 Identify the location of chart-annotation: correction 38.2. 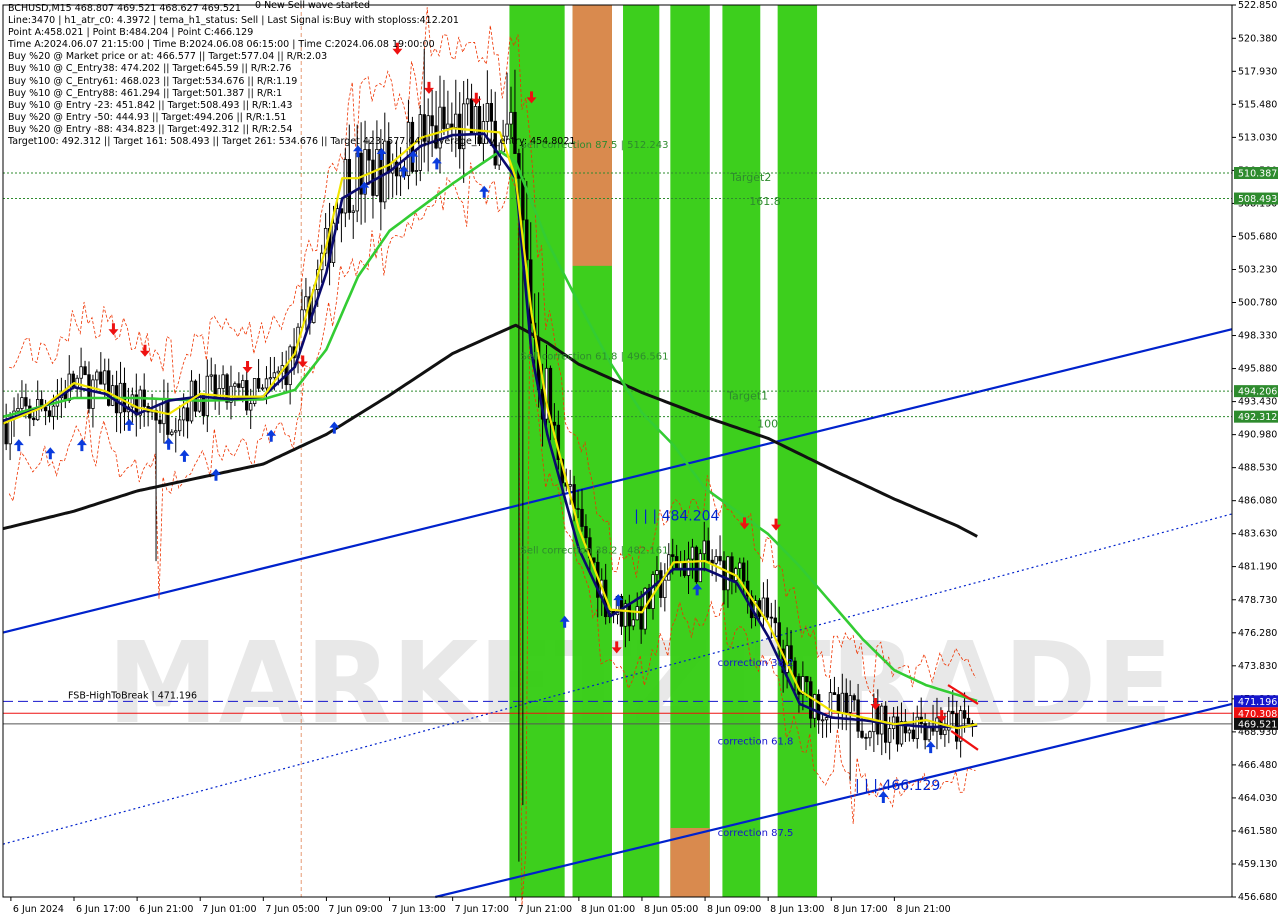
(756, 663).